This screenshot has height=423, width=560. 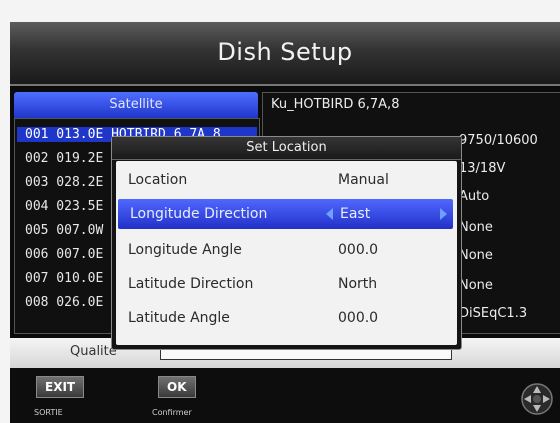 I want to click on satellite-list-header: Satellite, so click(x=136, y=105).